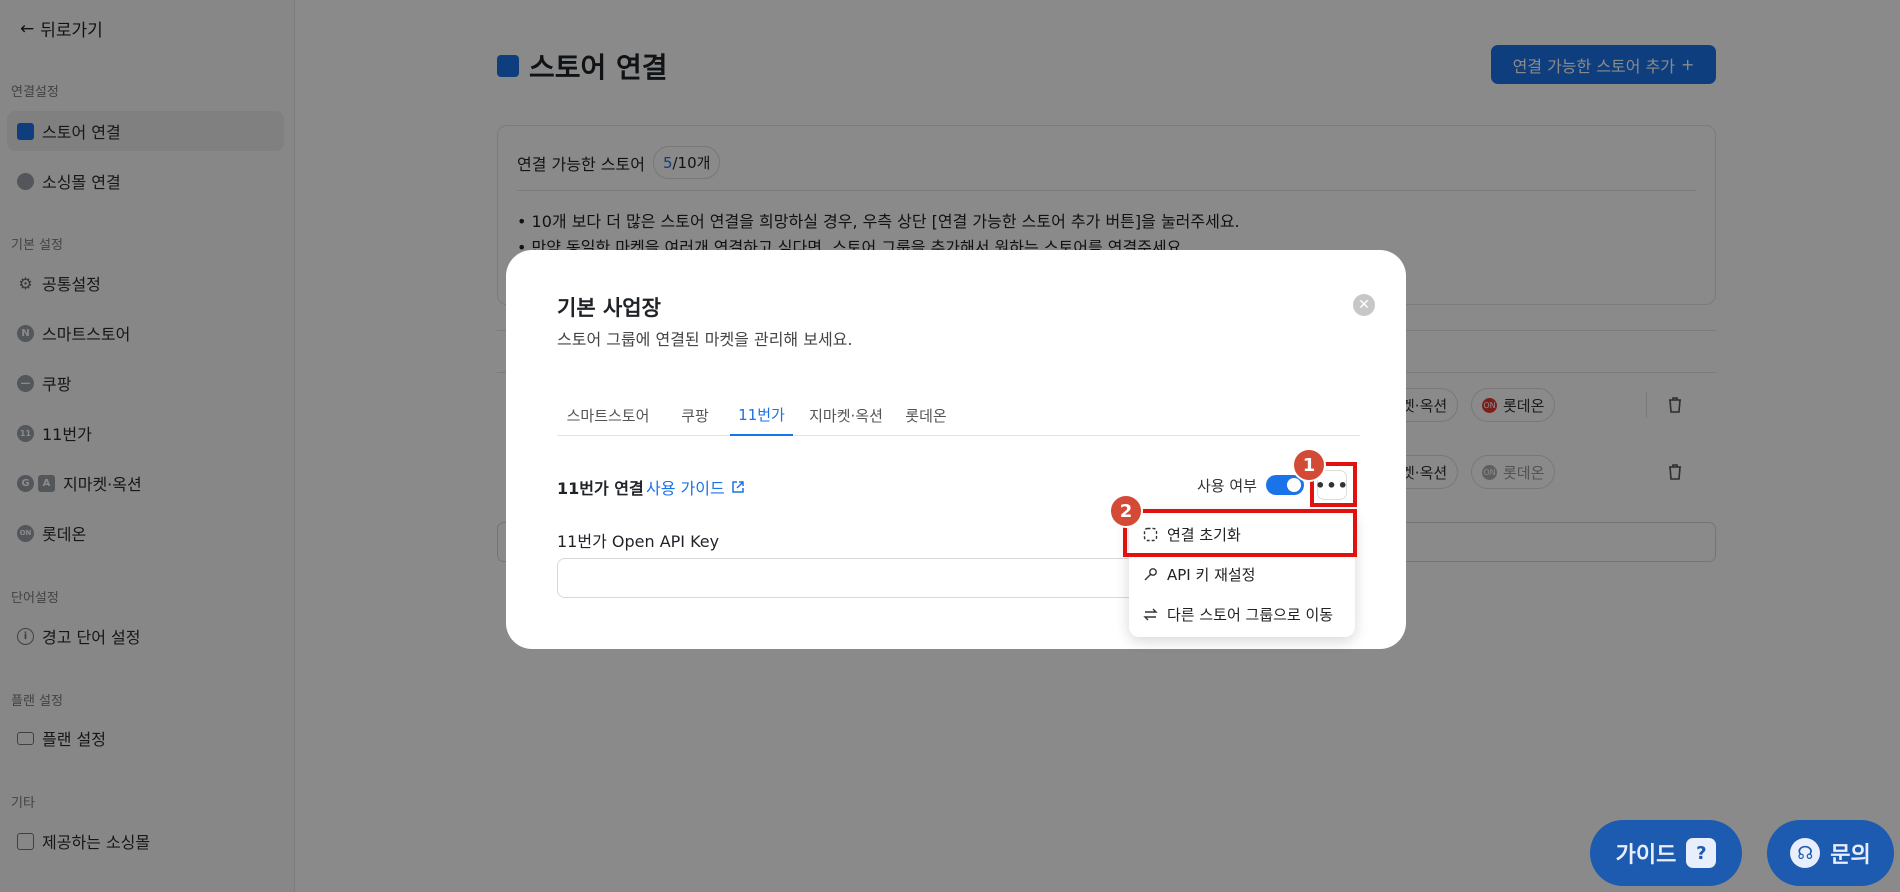 Image resolution: width=1900 pixels, height=892 pixels. Describe the element at coordinates (1364, 305) in the screenshot. I see `close-icon: ✕` at that location.